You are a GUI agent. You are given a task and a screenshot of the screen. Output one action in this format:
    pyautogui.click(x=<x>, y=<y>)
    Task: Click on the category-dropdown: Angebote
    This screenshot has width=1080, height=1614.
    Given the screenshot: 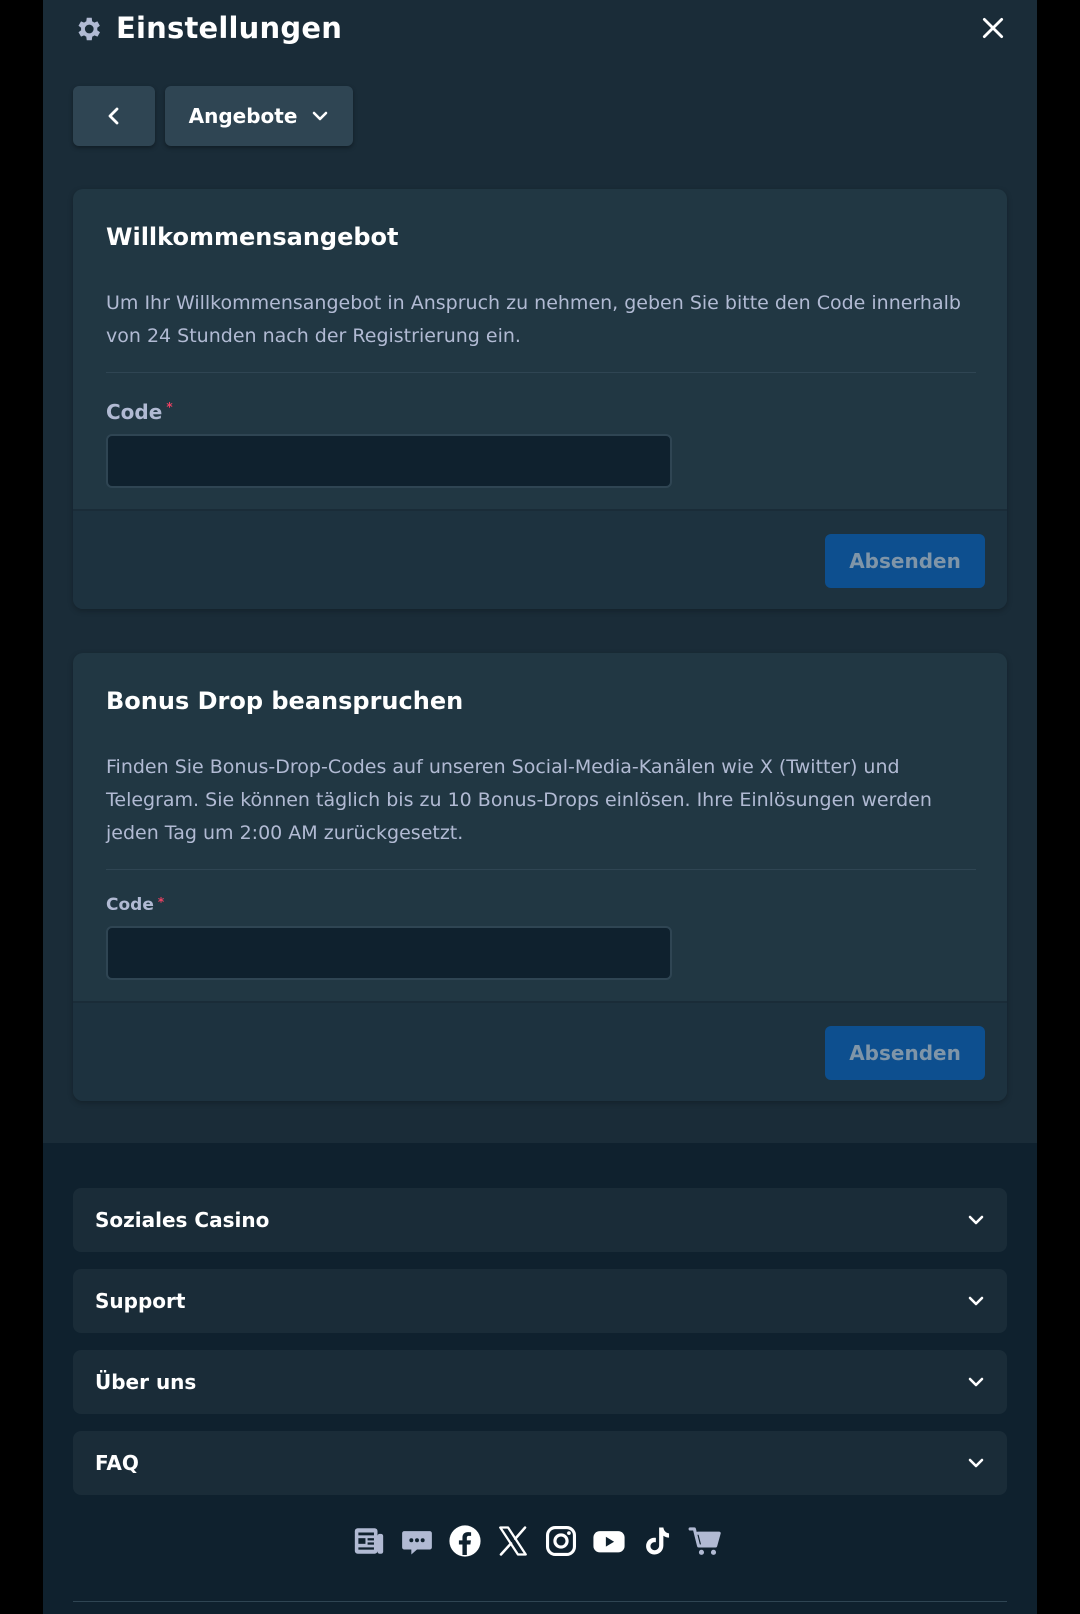 What is the action you would take?
    pyautogui.click(x=259, y=116)
    